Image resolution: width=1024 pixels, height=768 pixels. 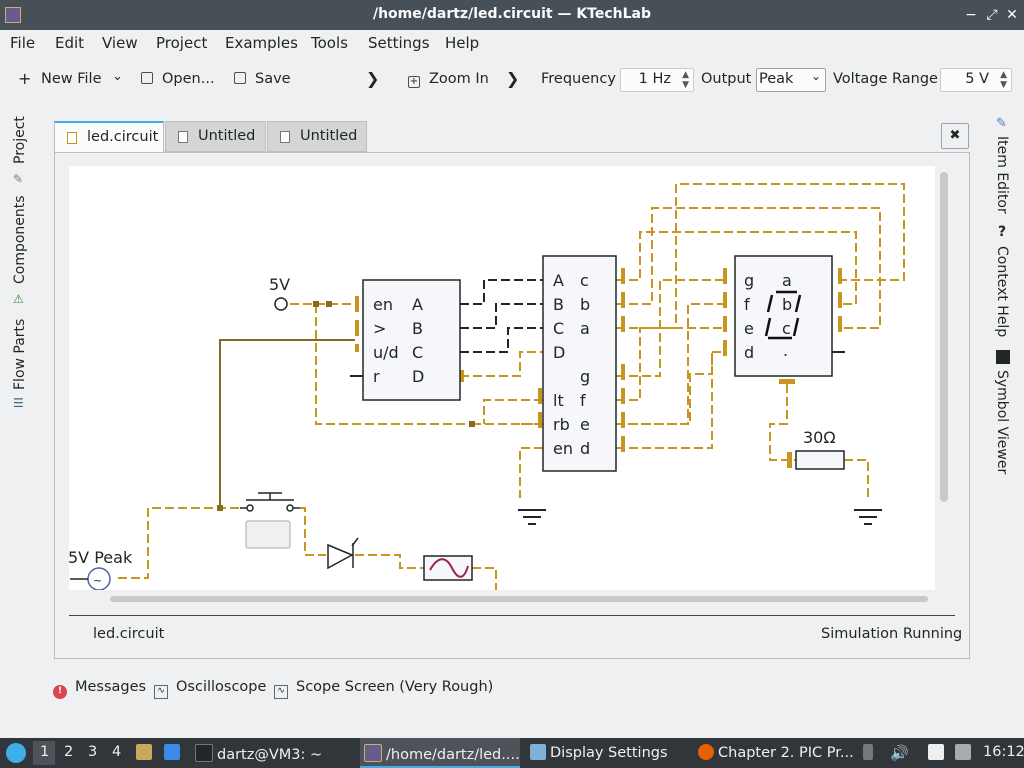 What do you see at coordinates (599, 752) in the screenshot?
I see `task-display-settings: Display Settings` at bounding box center [599, 752].